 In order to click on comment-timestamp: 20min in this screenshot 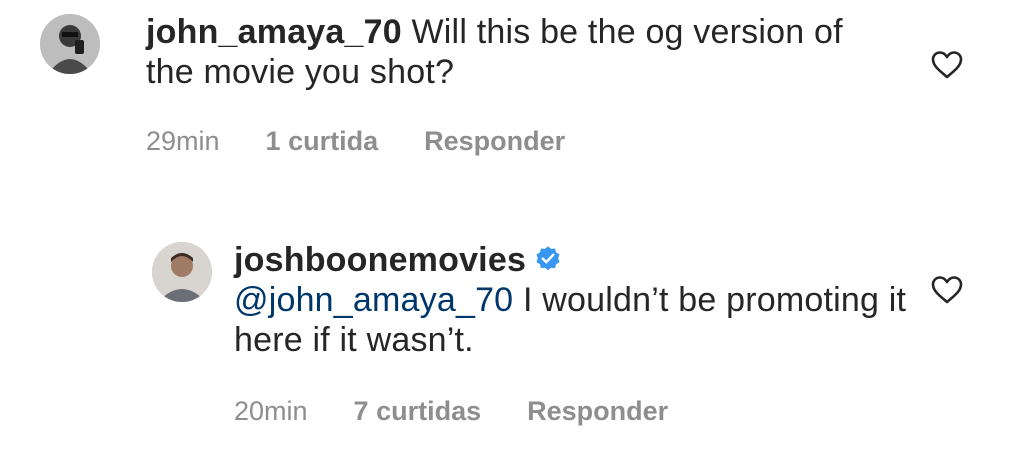, I will do `click(271, 411)`.